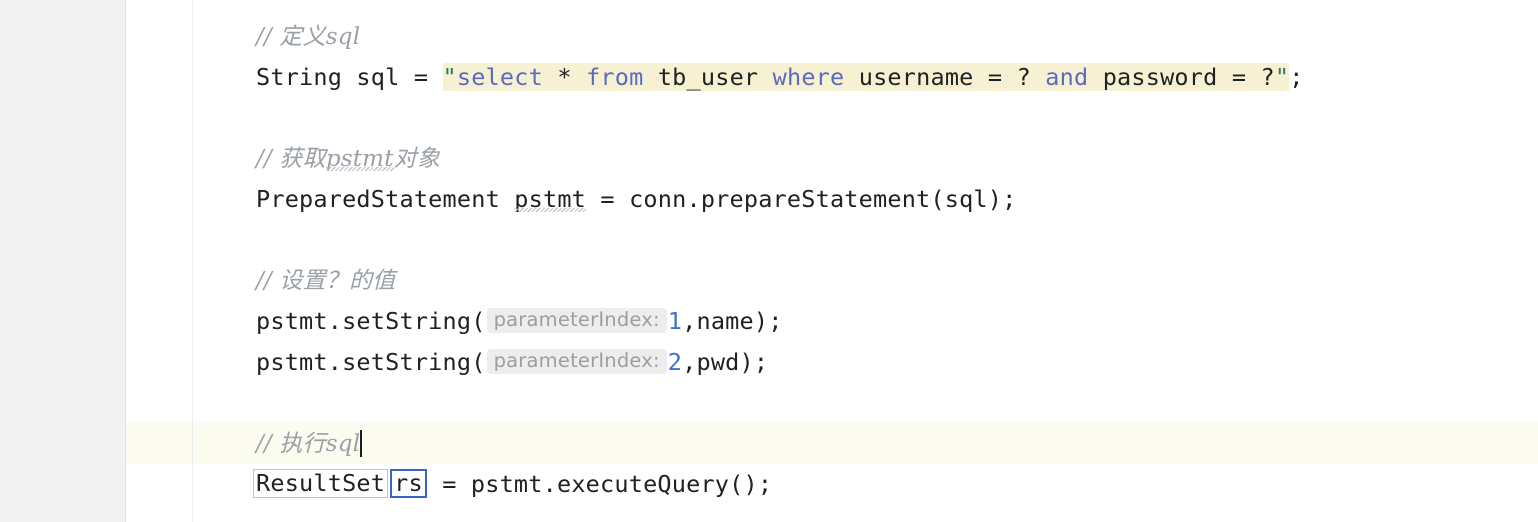  Describe the element at coordinates (769, 158) in the screenshot. I see `code-line-30: 30 // 获取pstmt对象` at that location.